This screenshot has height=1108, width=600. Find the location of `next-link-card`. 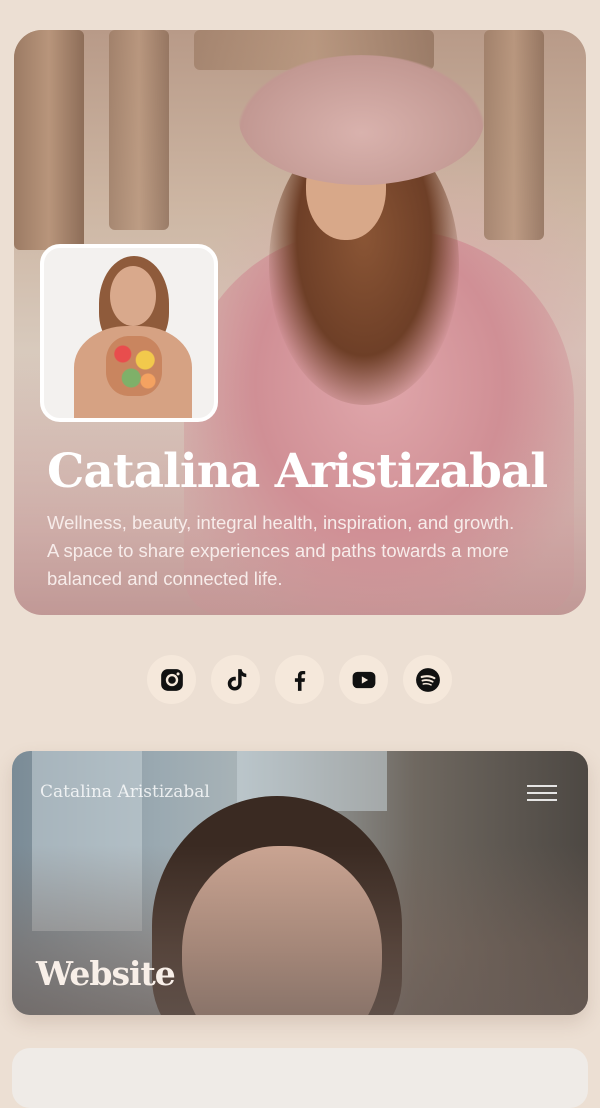

next-link-card is located at coordinates (300, 1078).